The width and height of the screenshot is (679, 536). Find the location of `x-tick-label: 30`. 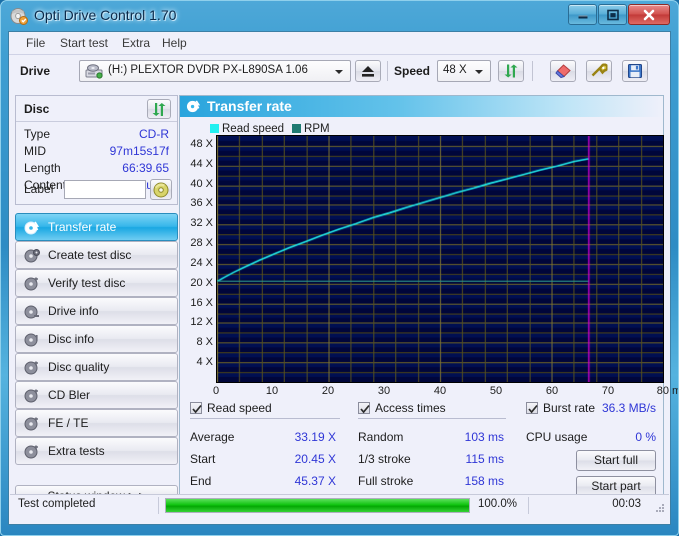

x-tick-label: 30 is located at coordinates (384, 391).